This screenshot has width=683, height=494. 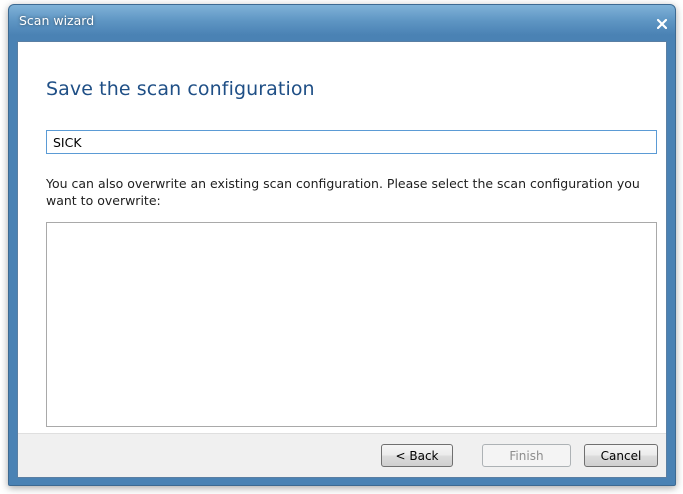 I want to click on close-icon, so click(x=662, y=24).